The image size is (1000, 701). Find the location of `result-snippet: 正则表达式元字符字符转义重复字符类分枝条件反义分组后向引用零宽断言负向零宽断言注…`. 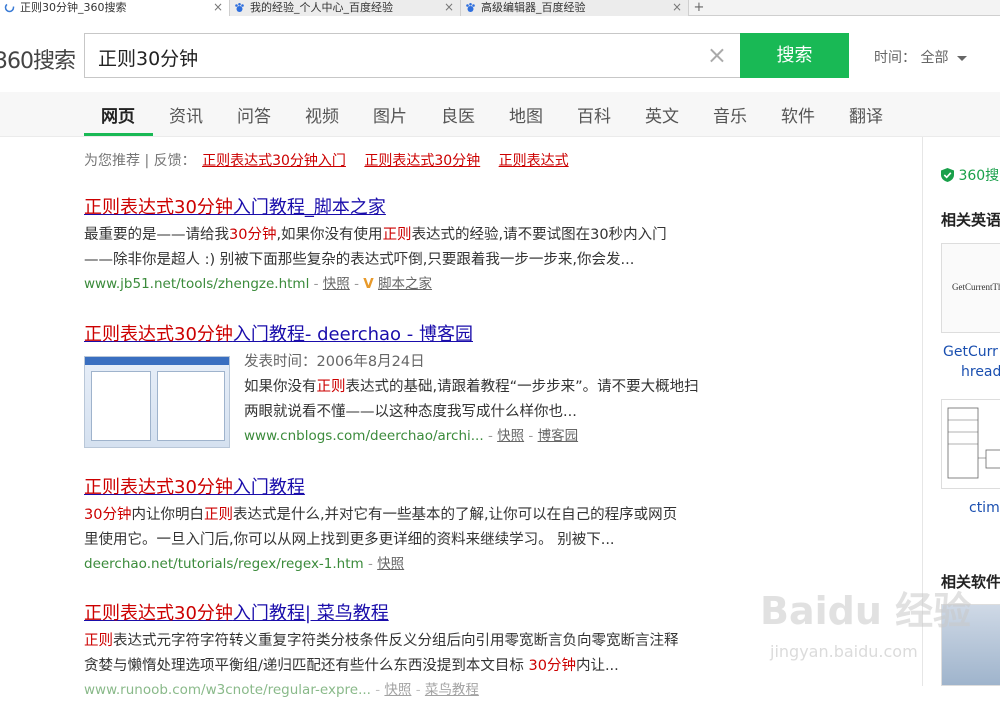

result-snippet: 正则表达式元字符字符转义重复字符类分枝条件反义分组后向引用零宽断言负向零宽断言注… is located at coordinates (414, 641).